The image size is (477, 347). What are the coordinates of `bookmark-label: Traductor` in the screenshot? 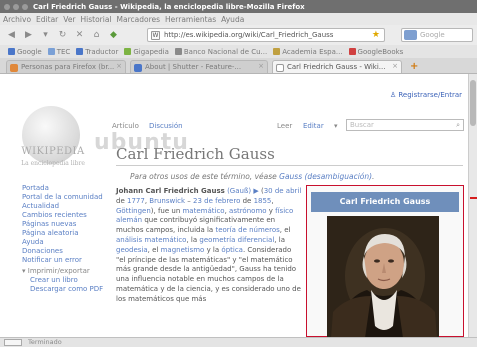 It's located at (102, 51).